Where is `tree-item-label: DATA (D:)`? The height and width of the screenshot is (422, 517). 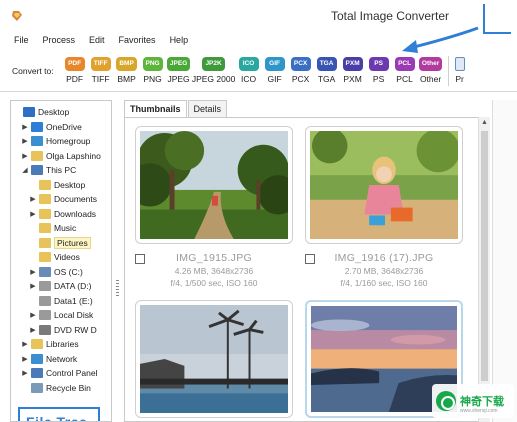
tree-item-label: DATA (D:) is located at coordinates (73, 286).